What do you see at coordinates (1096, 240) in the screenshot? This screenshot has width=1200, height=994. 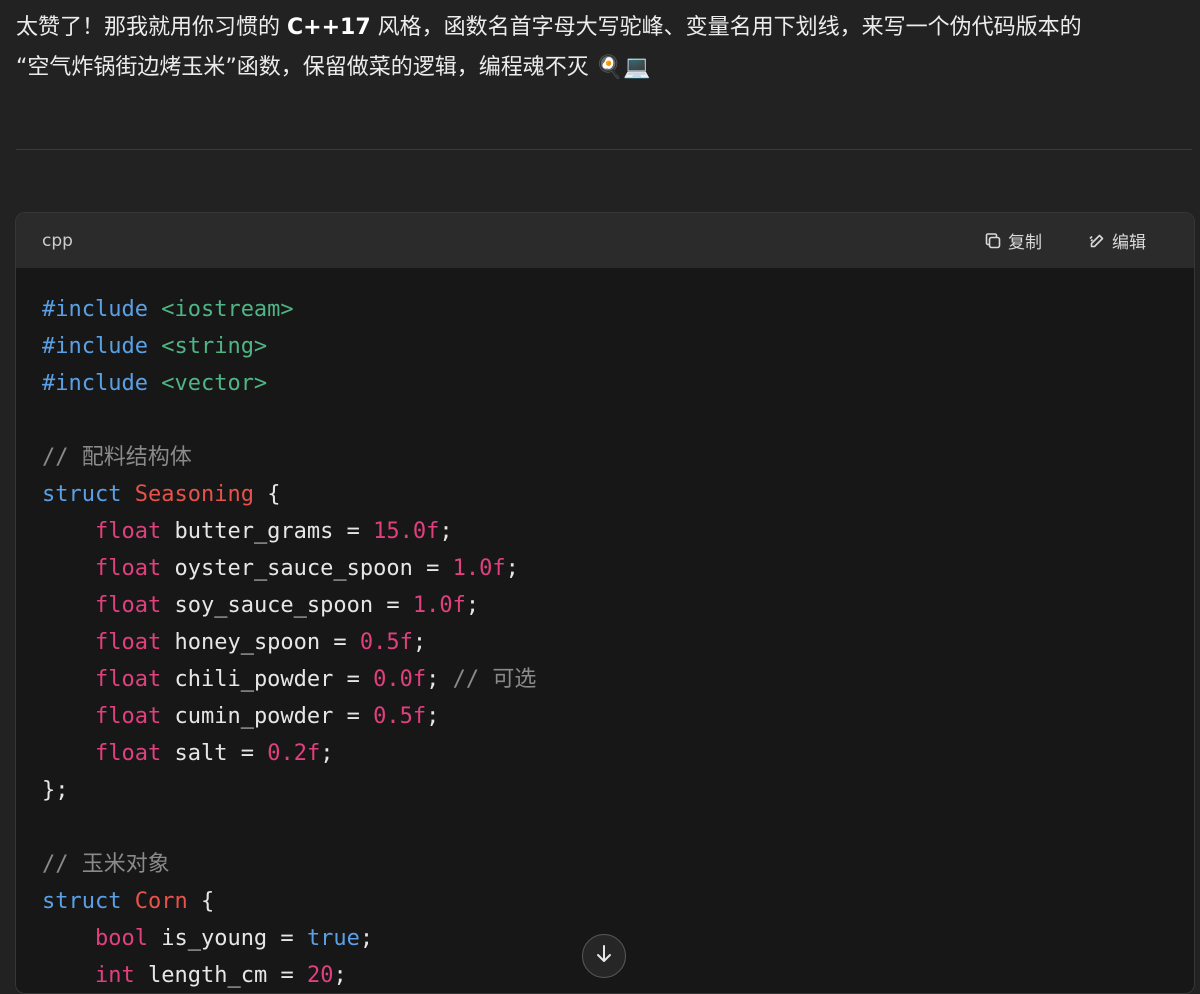 I see `pencil-icon` at bounding box center [1096, 240].